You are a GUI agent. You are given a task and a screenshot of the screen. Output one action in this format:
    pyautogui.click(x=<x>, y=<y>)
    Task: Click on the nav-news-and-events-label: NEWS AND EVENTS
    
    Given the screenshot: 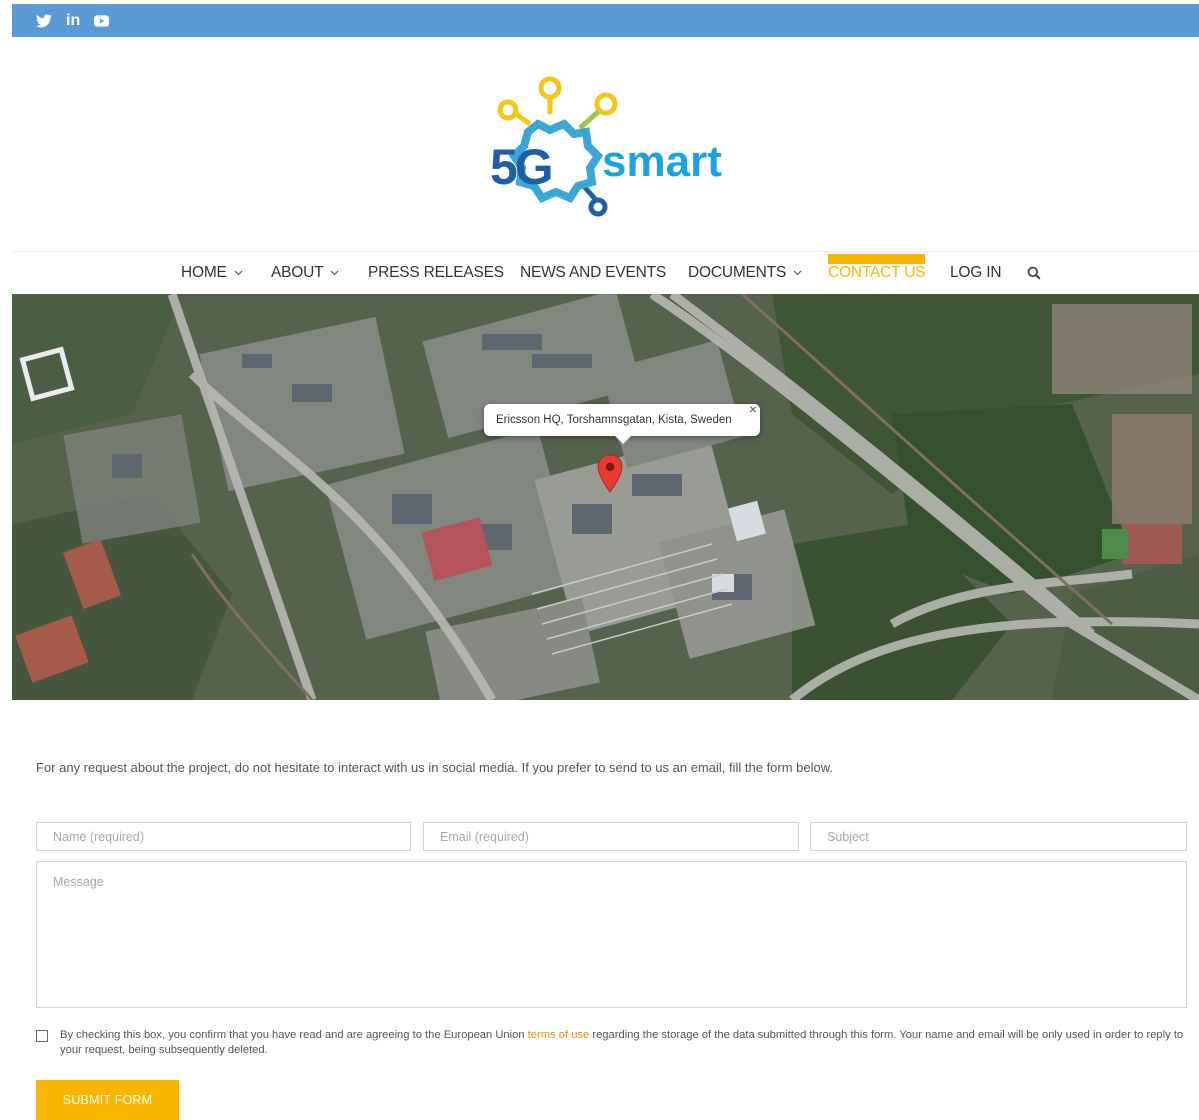 What is the action you would take?
    pyautogui.click(x=593, y=272)
    